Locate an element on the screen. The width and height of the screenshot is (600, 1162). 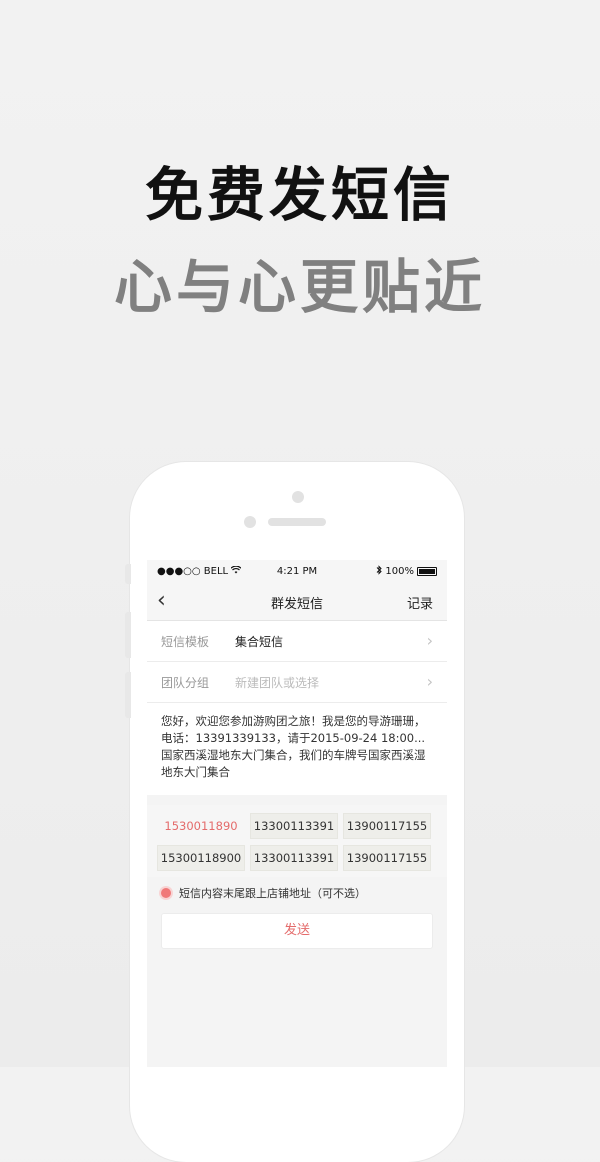
status-time: 4:21 PM is located at coordinates (297, 571).